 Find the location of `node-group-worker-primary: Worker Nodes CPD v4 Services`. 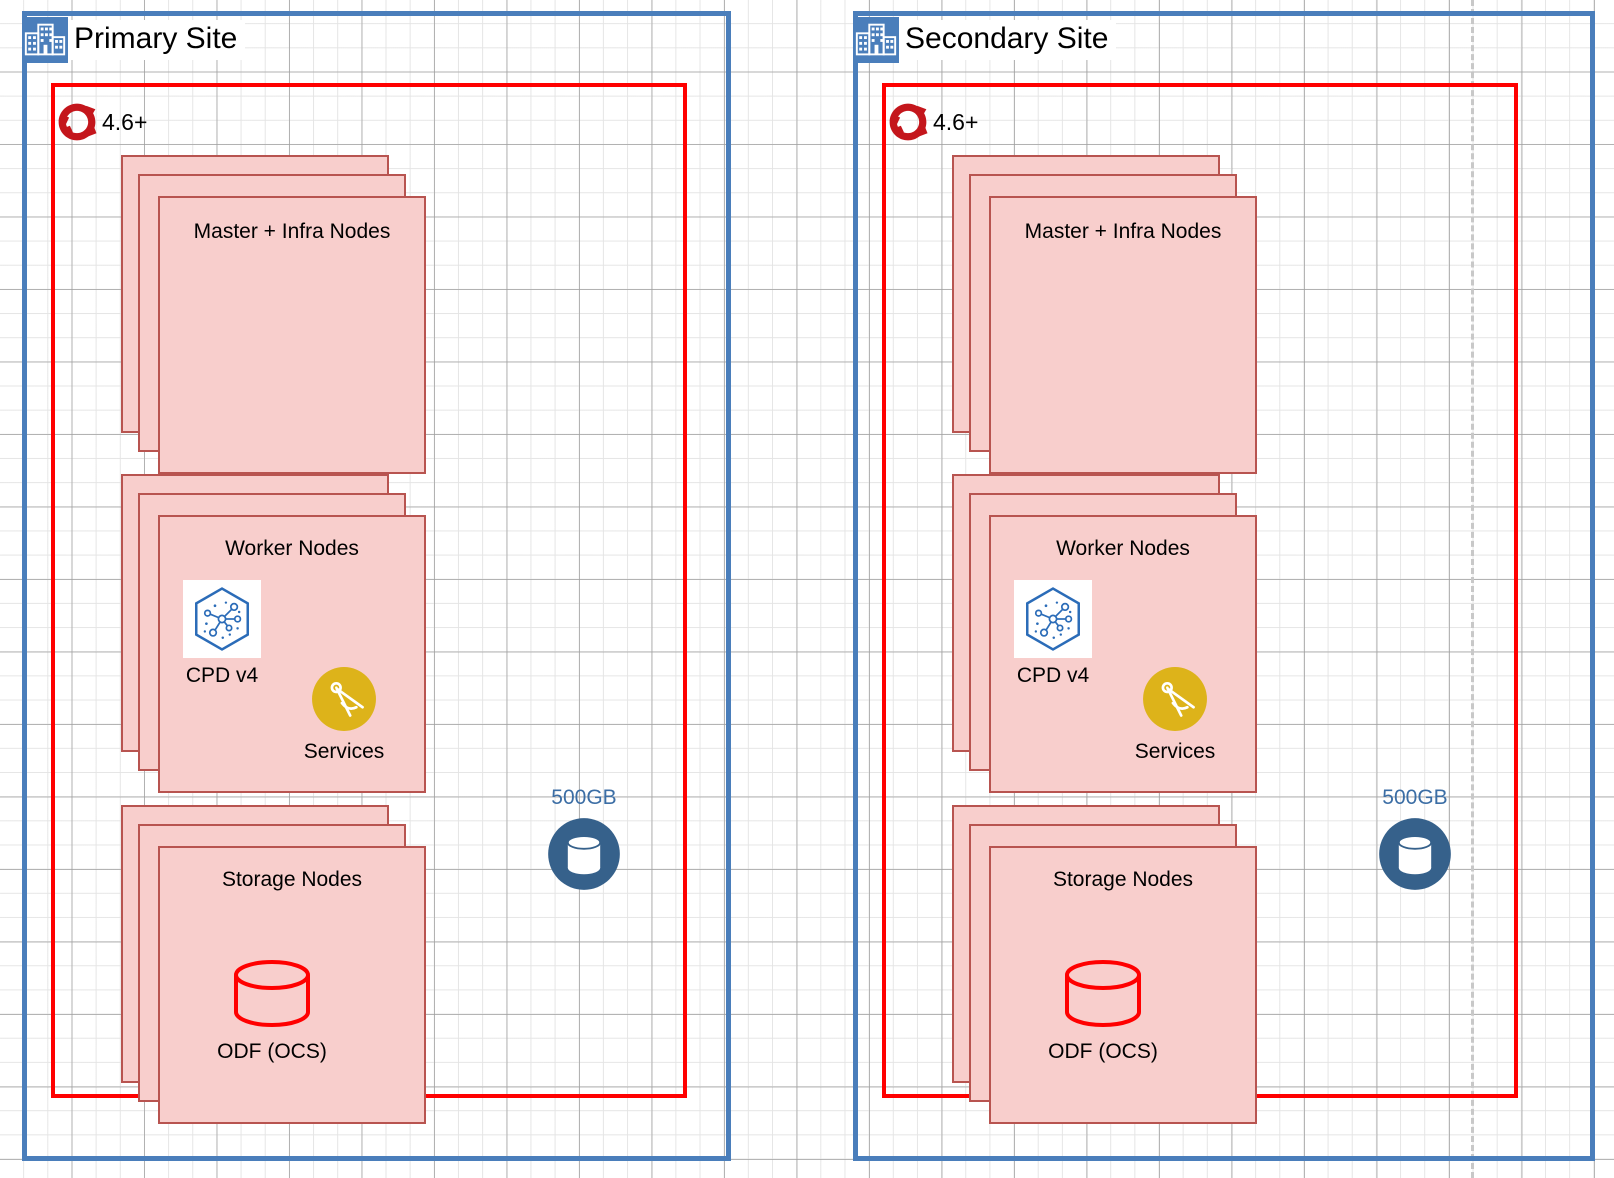

node-group-worker-primary: Worker Nodes CPD v4 Services is located at coordinates (276, 636).